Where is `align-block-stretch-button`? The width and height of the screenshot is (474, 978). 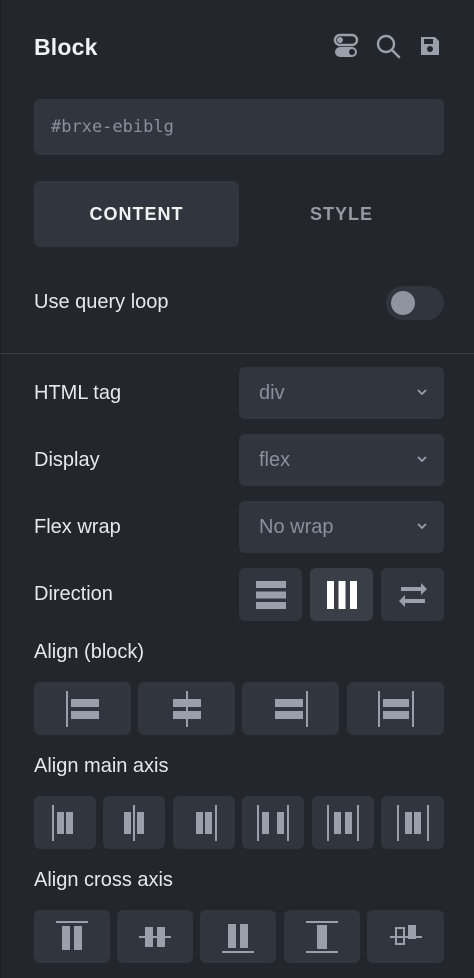
align-block-stretch-button is located at coordinates (395, 708).